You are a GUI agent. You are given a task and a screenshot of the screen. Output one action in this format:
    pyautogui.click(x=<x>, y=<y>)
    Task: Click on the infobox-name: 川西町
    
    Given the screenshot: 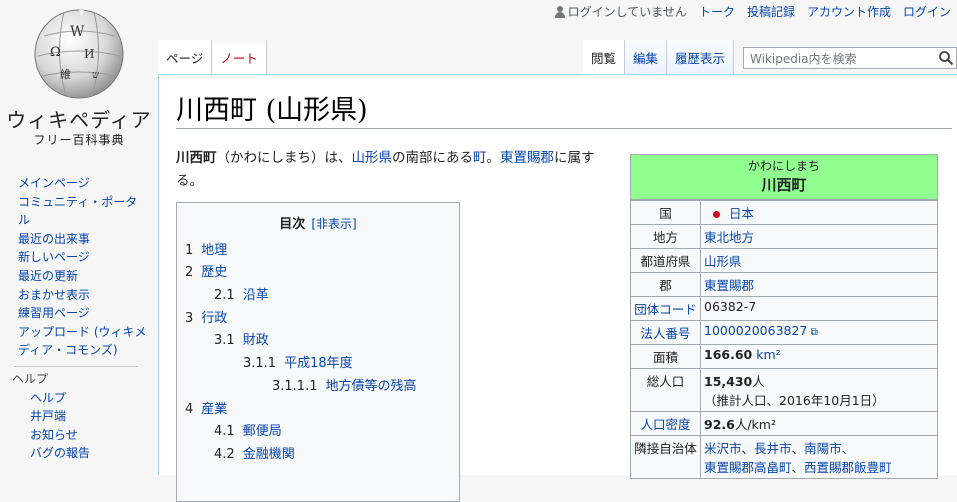 What is the action you would take?
    pyautogui.click(x=784, y=185)
    